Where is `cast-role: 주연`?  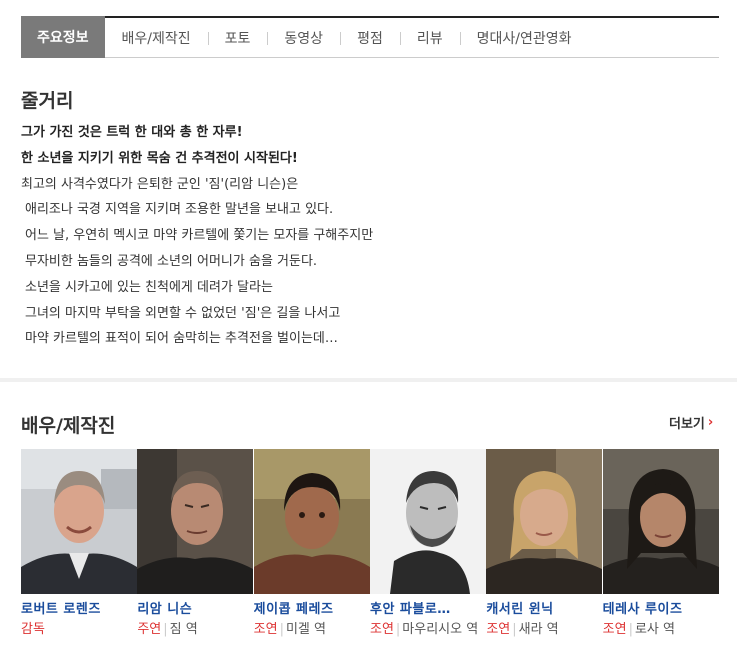
cast-role: 주연 is located at coordinates (149, 629).